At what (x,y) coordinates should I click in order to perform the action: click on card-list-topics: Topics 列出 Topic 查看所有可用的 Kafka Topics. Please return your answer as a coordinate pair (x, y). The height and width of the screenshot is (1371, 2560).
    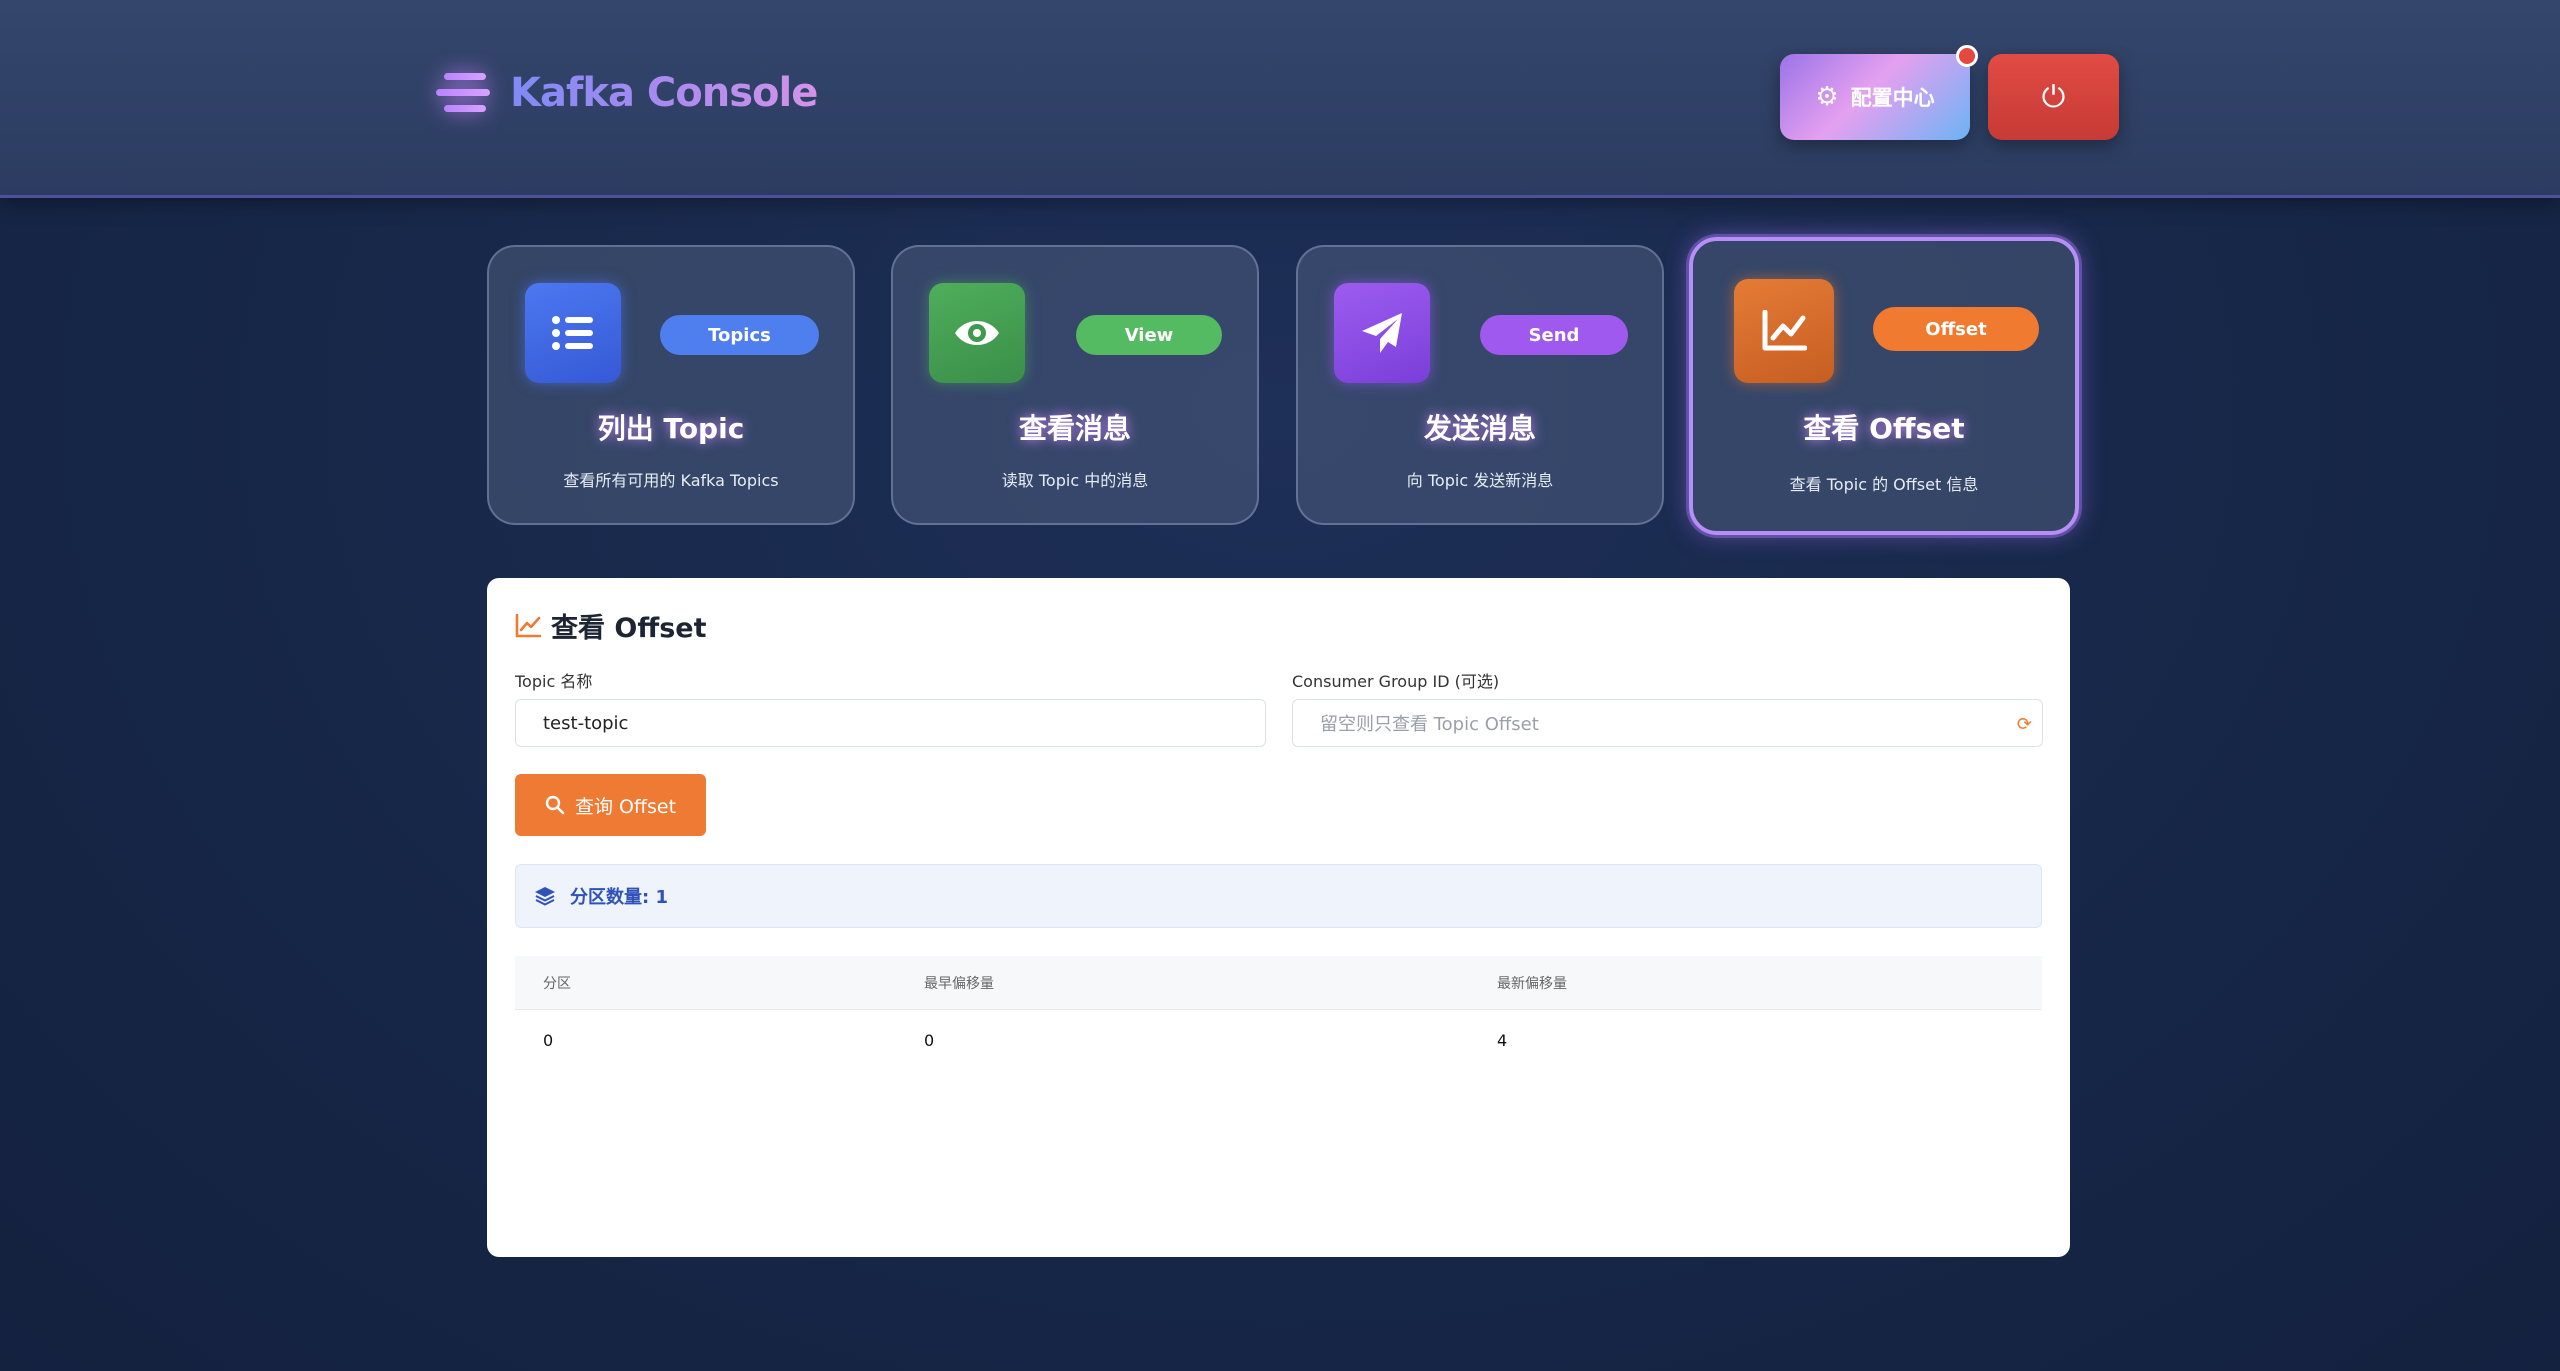
    Looking at the image, I should click on (671, 385).